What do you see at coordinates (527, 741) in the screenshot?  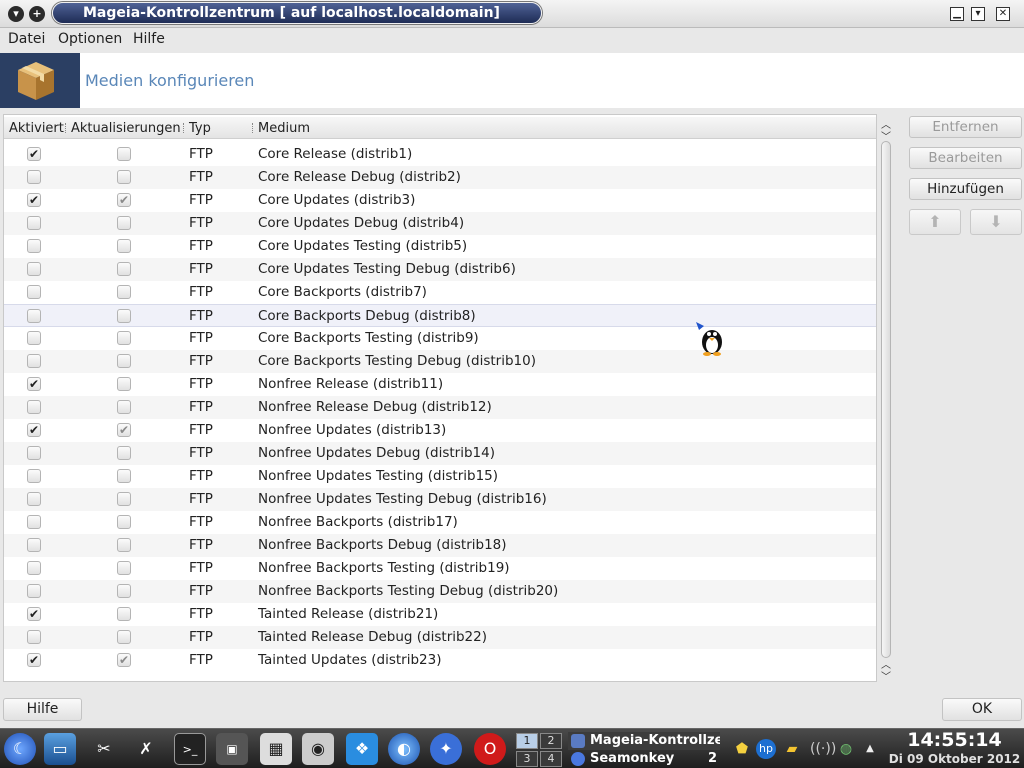 I see `workspace-1: 1` at bounding box center [527, 741].